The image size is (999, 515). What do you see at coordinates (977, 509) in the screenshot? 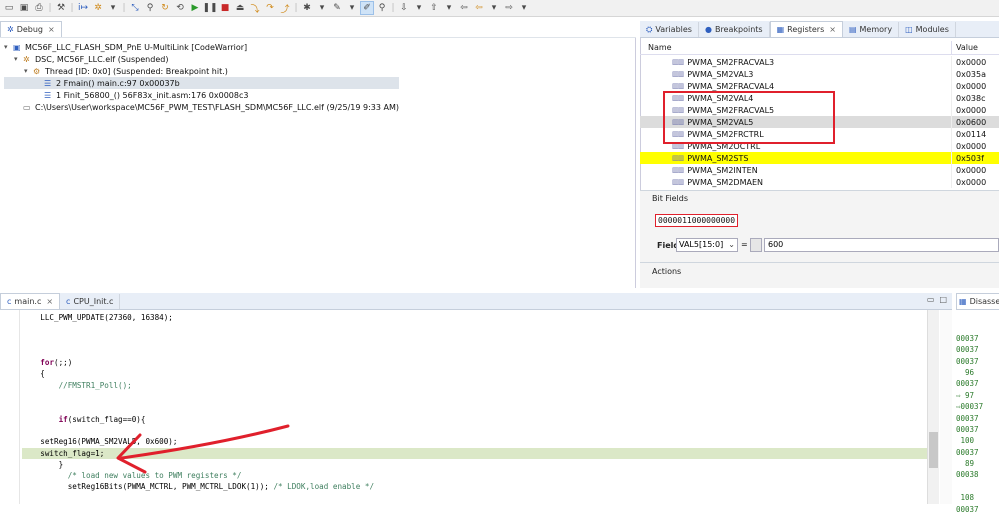
I see `disassembly-line: 00037` at bounding box center [977, 509].